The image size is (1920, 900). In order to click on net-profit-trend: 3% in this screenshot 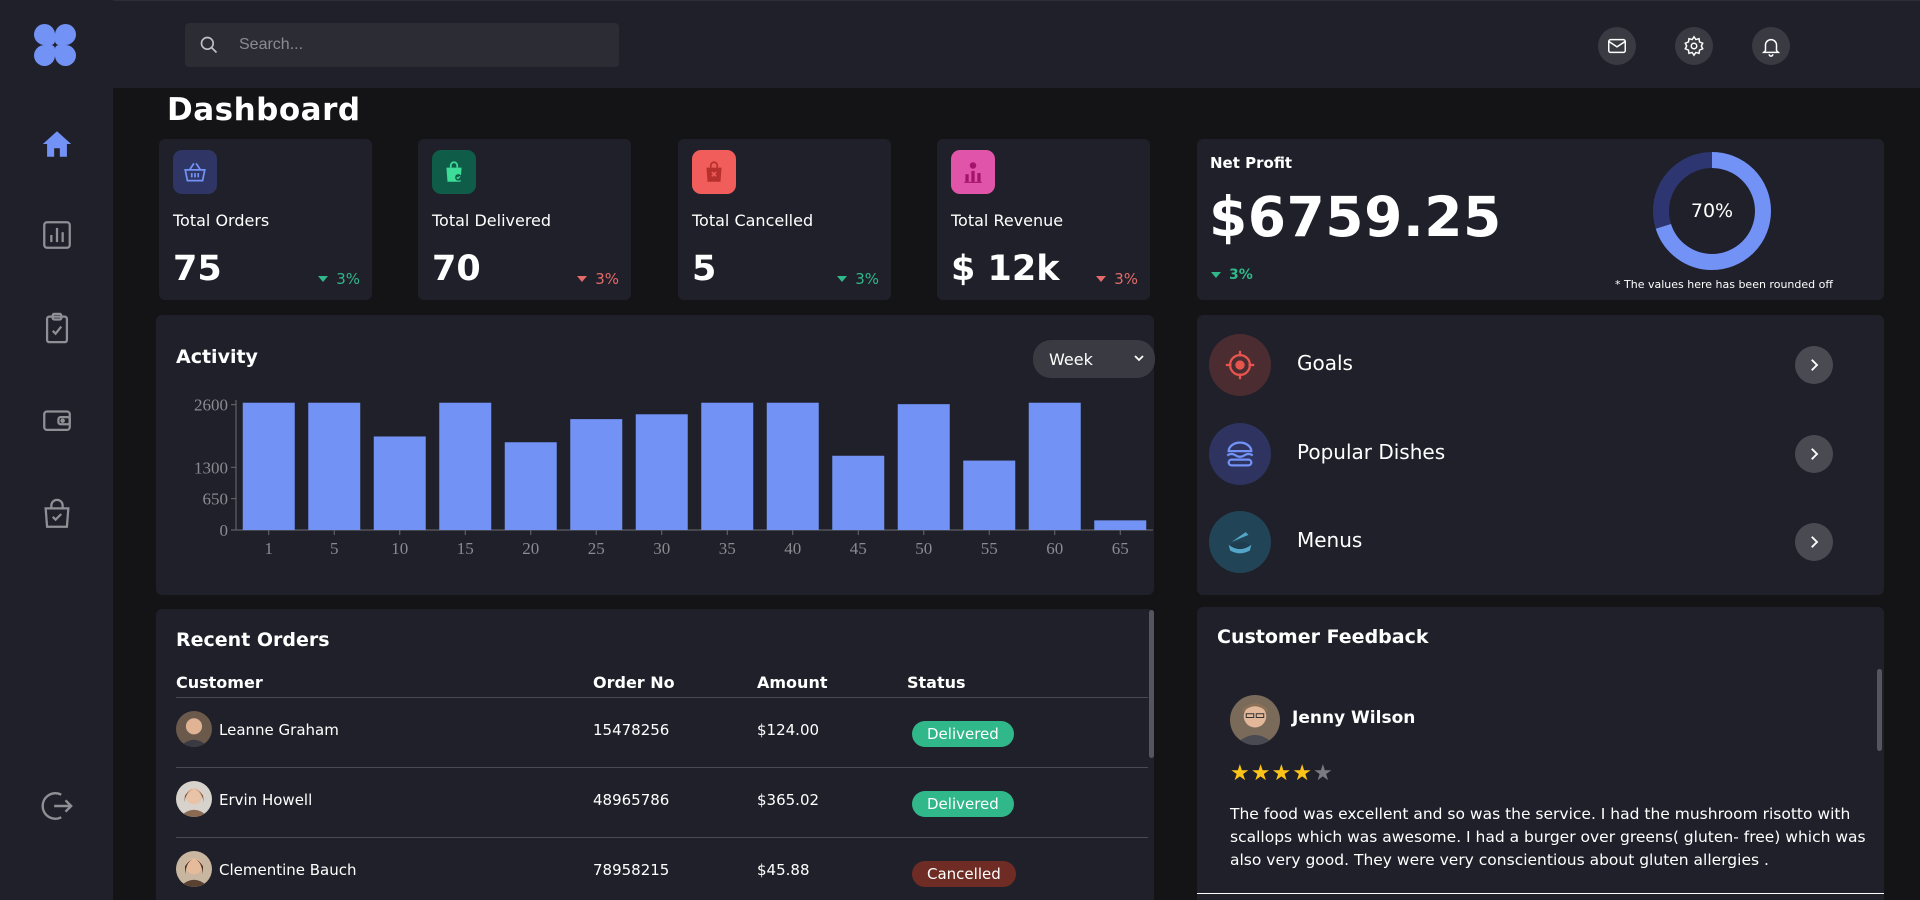, I will do `click(1232, 275)`.